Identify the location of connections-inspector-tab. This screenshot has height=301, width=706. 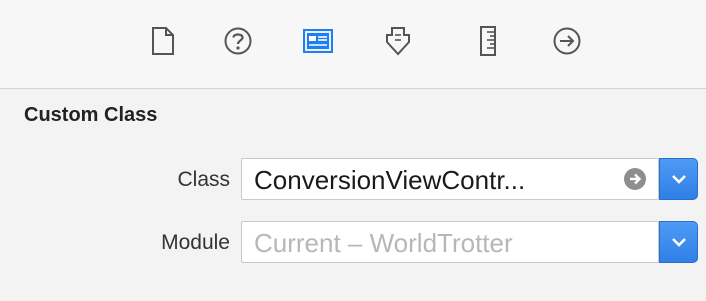
(567, 41).